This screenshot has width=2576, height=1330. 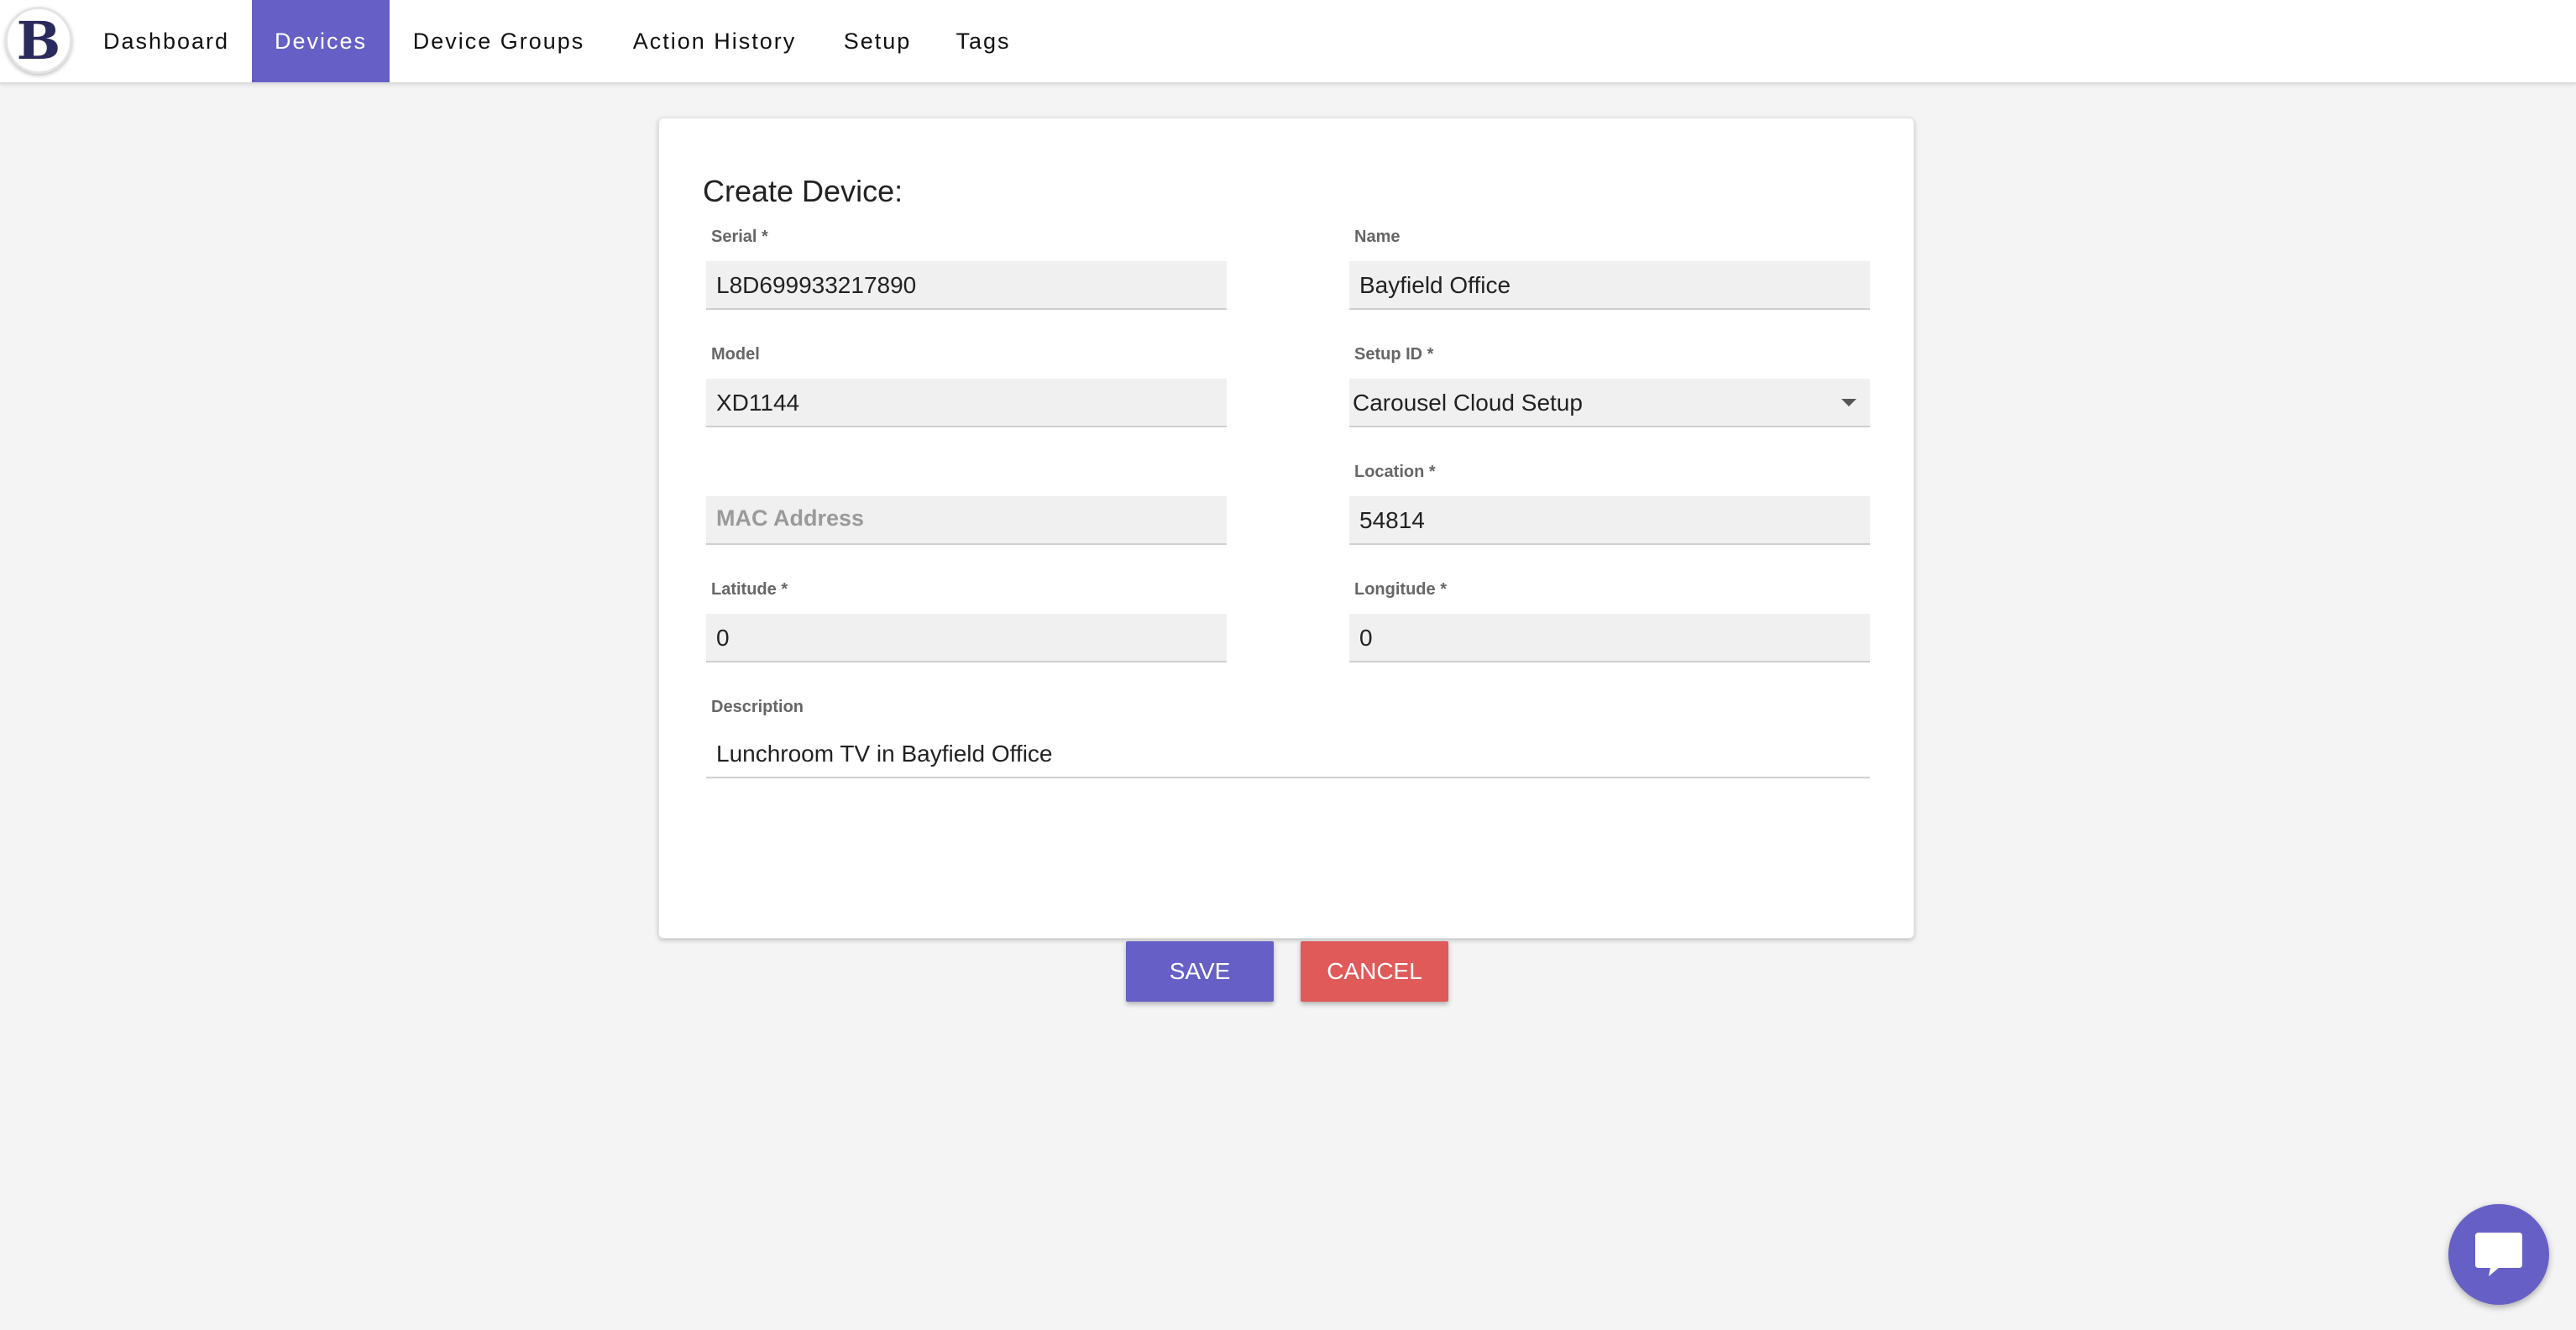 I want to click on setup-id-value: Carousel Cloud Setup, so click(x=1468, y=403).